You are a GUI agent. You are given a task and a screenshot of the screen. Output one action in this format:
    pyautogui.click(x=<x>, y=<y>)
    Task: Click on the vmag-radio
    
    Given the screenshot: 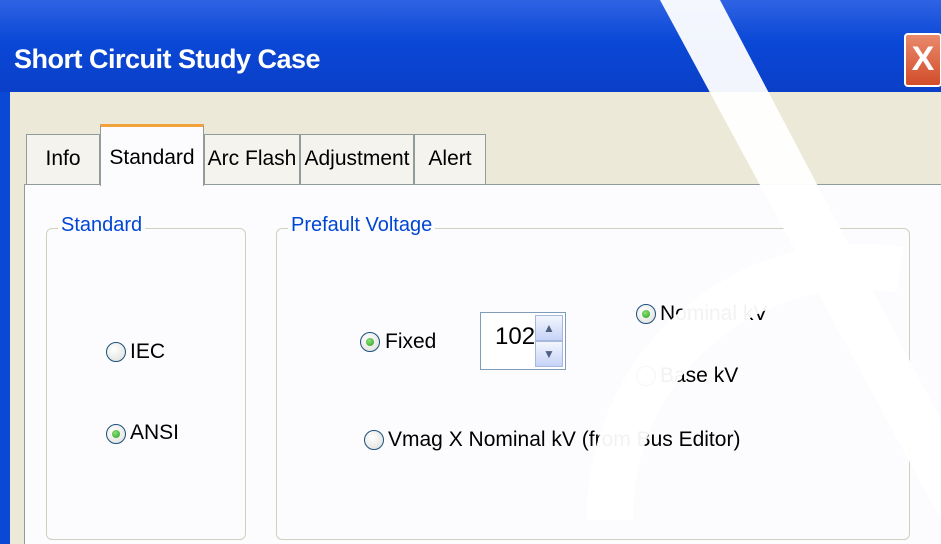 What is the action you would take?
    pyautogui.click(x=374, y=440)
    